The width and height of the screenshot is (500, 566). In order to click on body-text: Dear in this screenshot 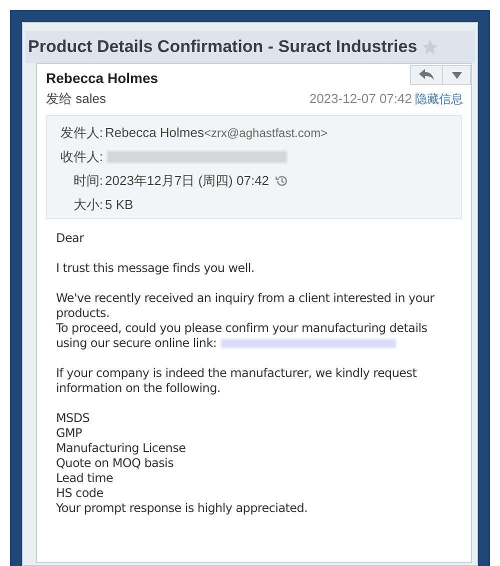, I will do `click(70, 238)`.